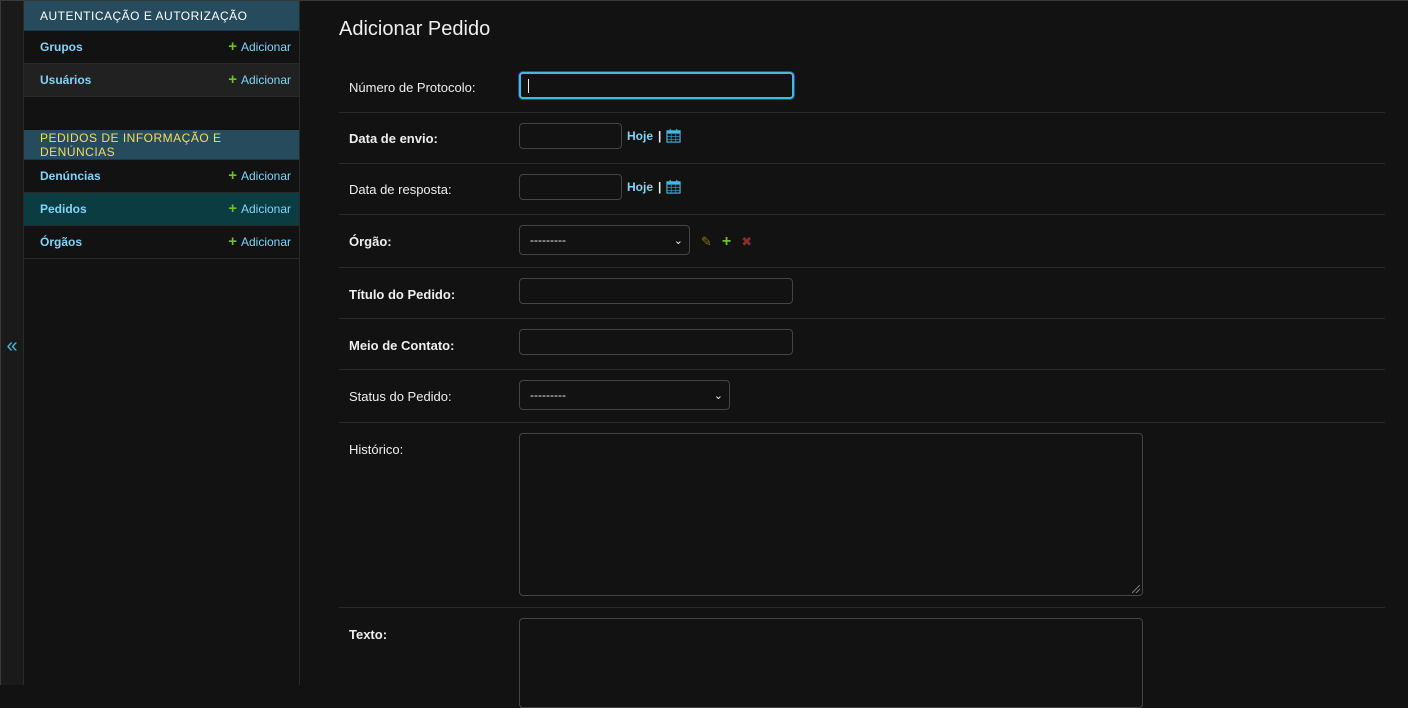 The height and width of the screenshot is (708, 1408). Describe the element at coordinates (706, 241) in the screenshot. I see `edit-pencil-icon: ✎` at that location.